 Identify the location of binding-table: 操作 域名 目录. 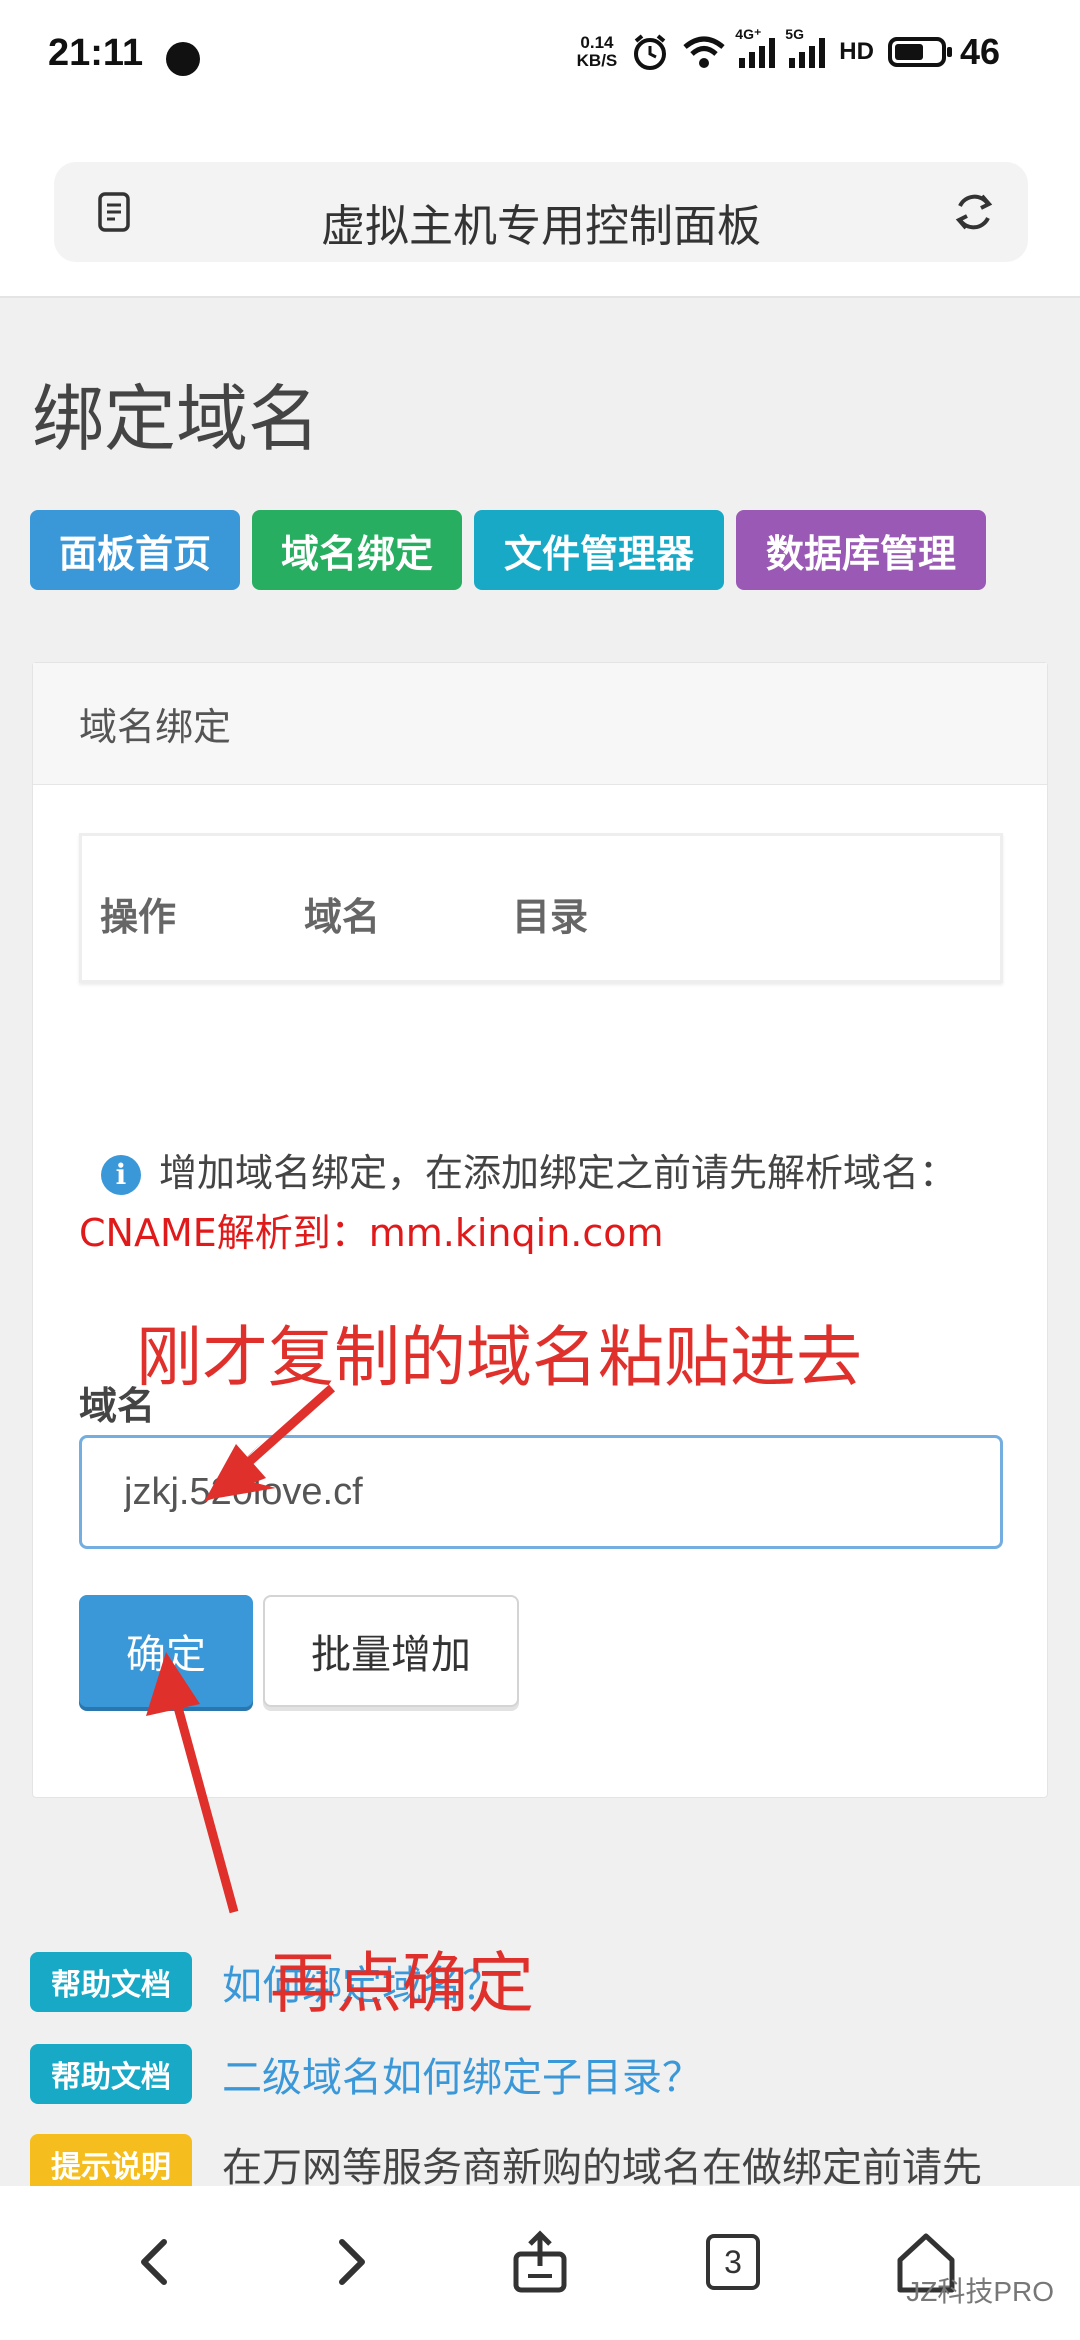
(541, 908).